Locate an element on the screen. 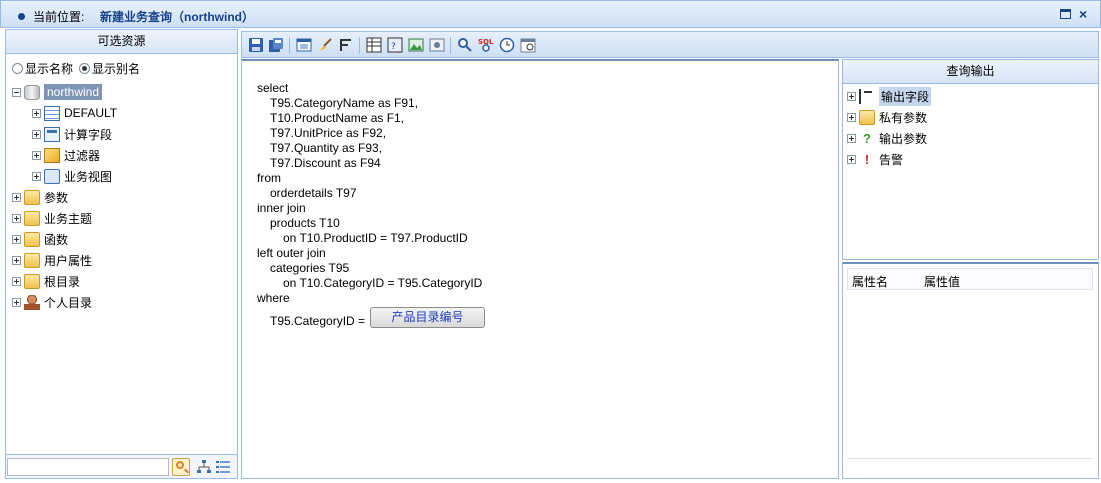 This screenshot has height=483, width=1101. tree-item-parameter: 参数 is located at coordinates (40, 197).